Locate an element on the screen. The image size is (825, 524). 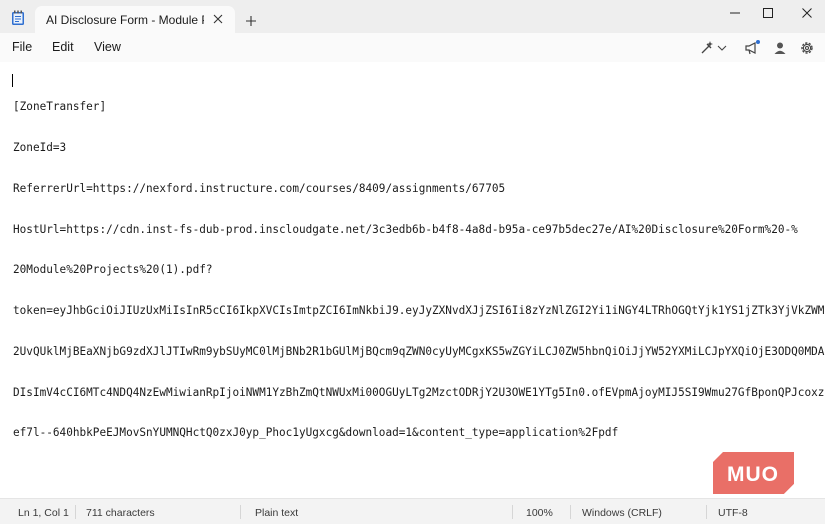
tab-title: AI Disclosure Form - Module Proje is located at coordinates (125, 20).